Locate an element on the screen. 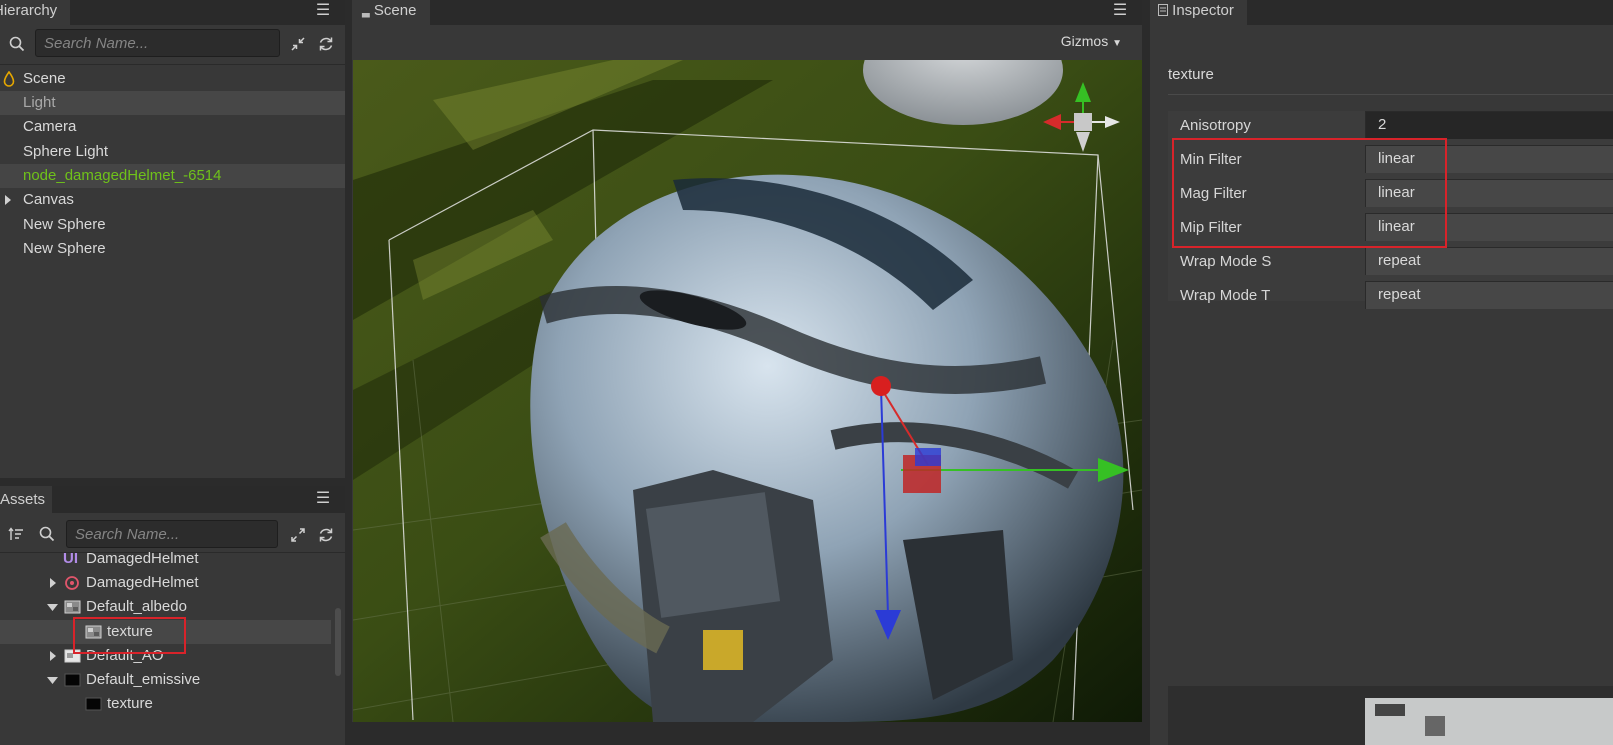  property-row-min-filter: Min Filter linear is located at coordinates (1390, 162).